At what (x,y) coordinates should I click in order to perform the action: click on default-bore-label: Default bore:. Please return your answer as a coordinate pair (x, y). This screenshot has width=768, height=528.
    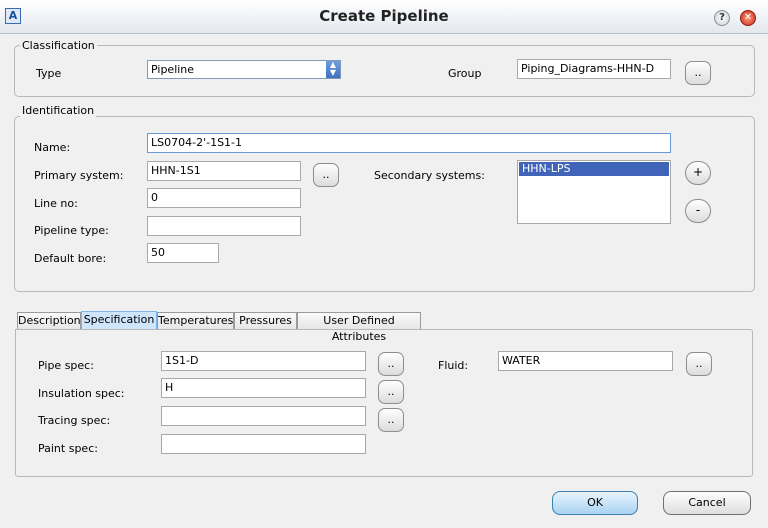
    Looking at the image, I should click on (70, 258).